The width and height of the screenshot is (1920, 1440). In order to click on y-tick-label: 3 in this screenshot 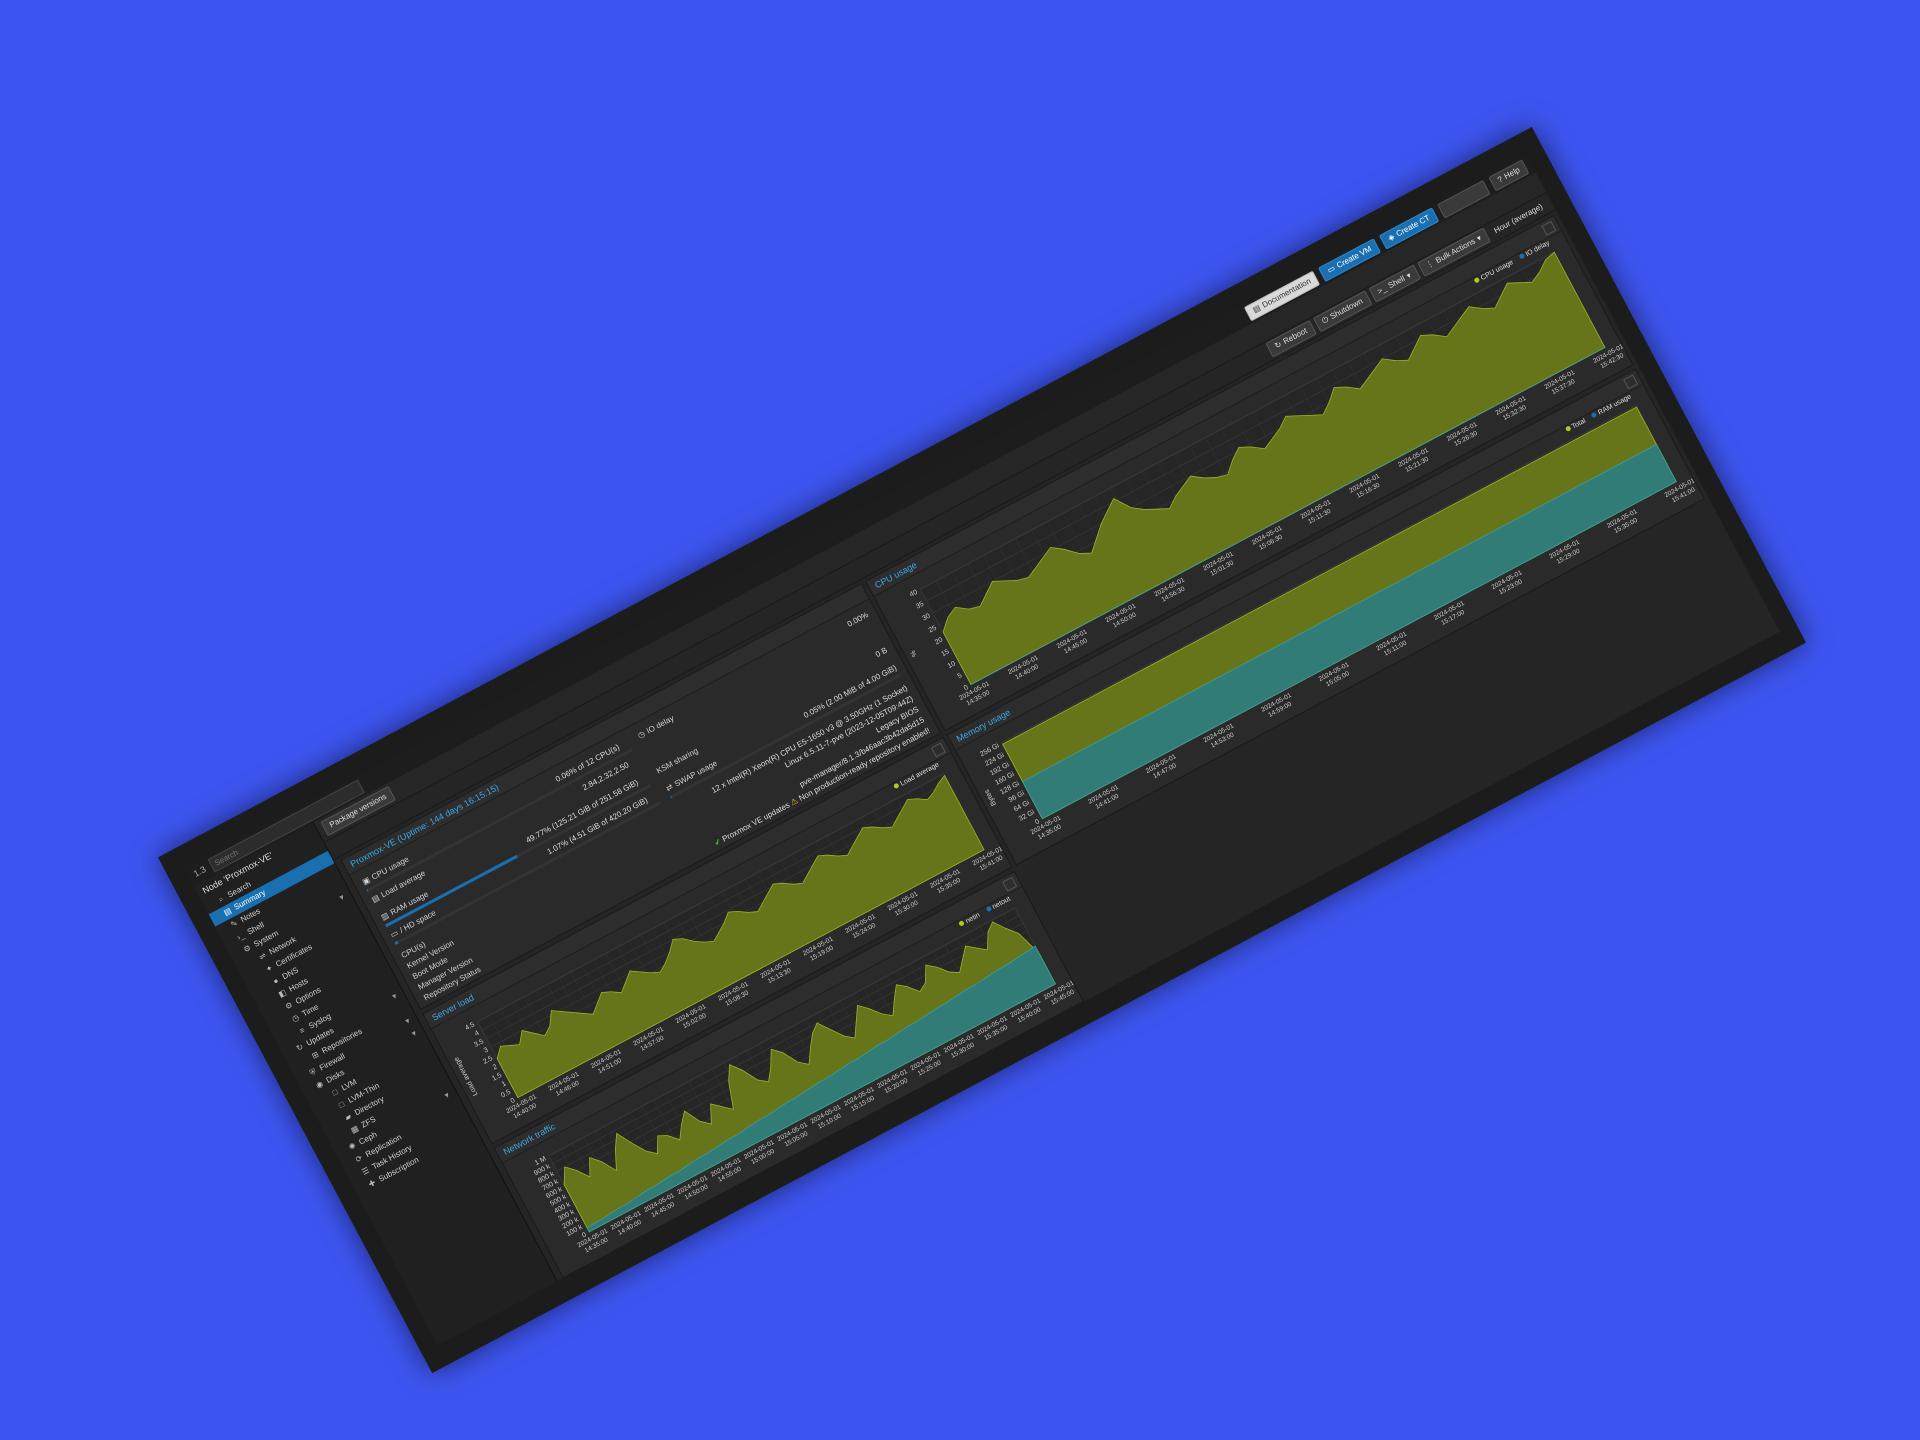, I will do `click(486, 1051)`.